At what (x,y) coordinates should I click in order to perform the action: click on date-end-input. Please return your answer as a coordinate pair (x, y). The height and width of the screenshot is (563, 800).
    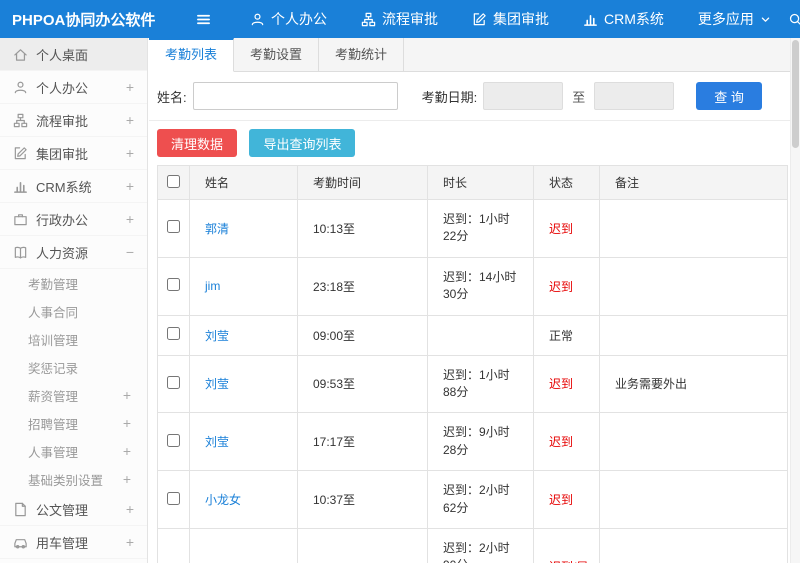
    Looking at the image, I should click on (634, 96).